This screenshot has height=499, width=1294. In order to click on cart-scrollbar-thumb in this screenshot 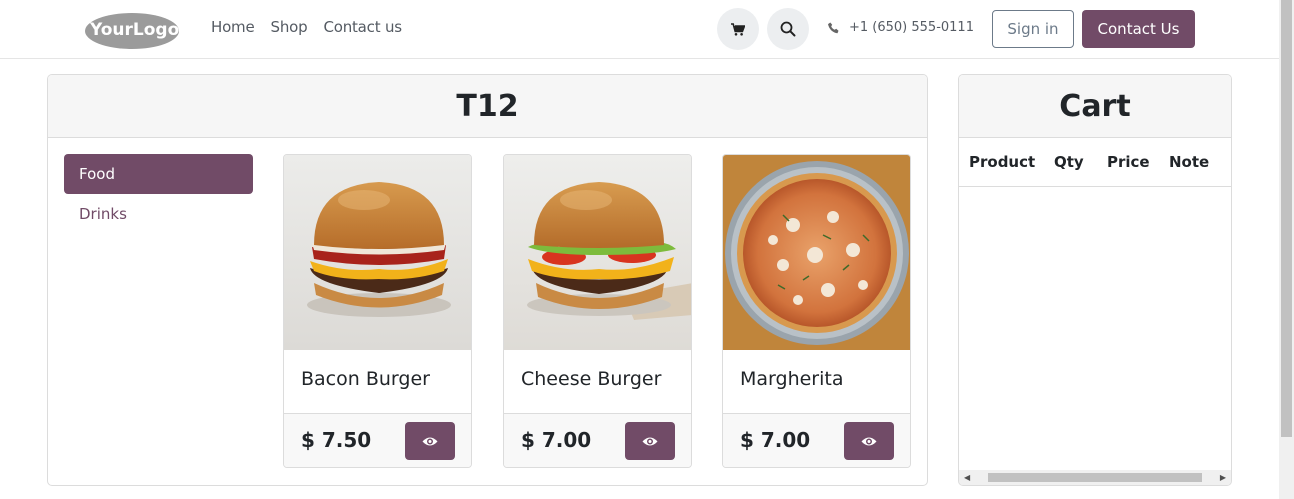, I will do `click(1095, 477)`.